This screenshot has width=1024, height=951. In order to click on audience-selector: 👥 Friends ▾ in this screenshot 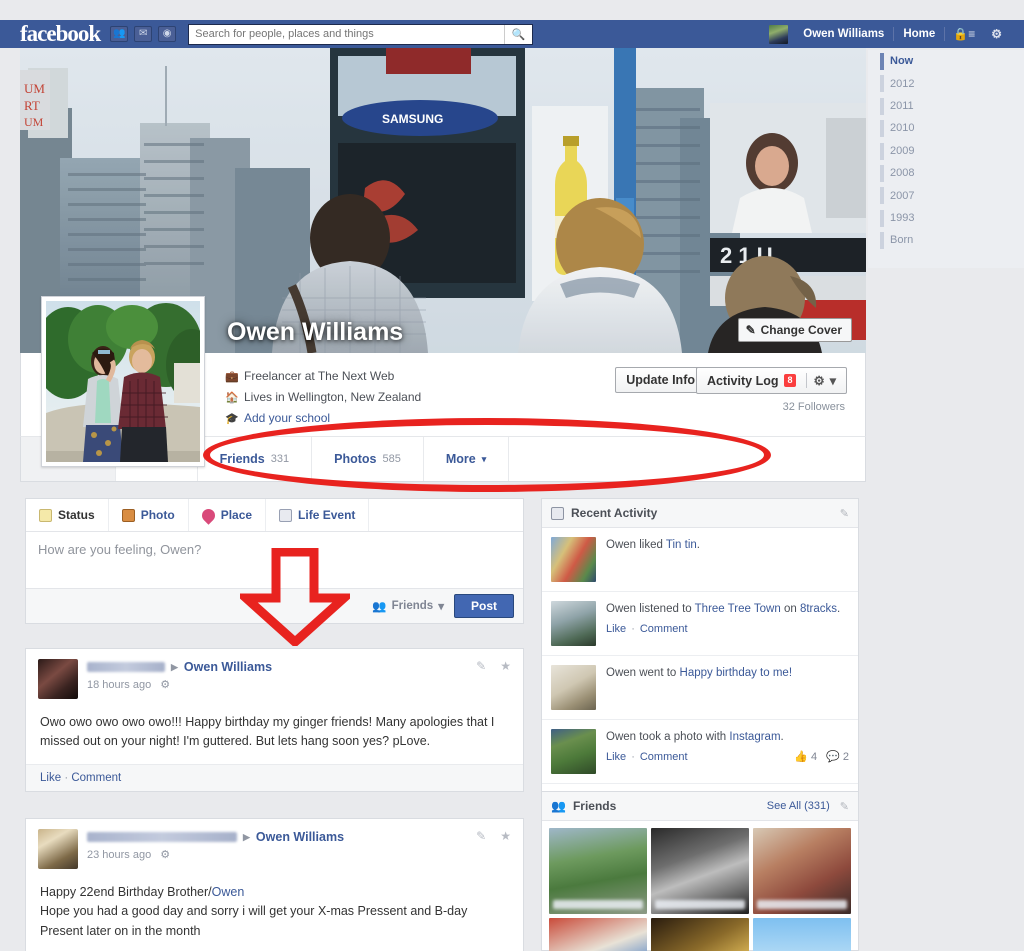, I will do `click(408, 606)`.